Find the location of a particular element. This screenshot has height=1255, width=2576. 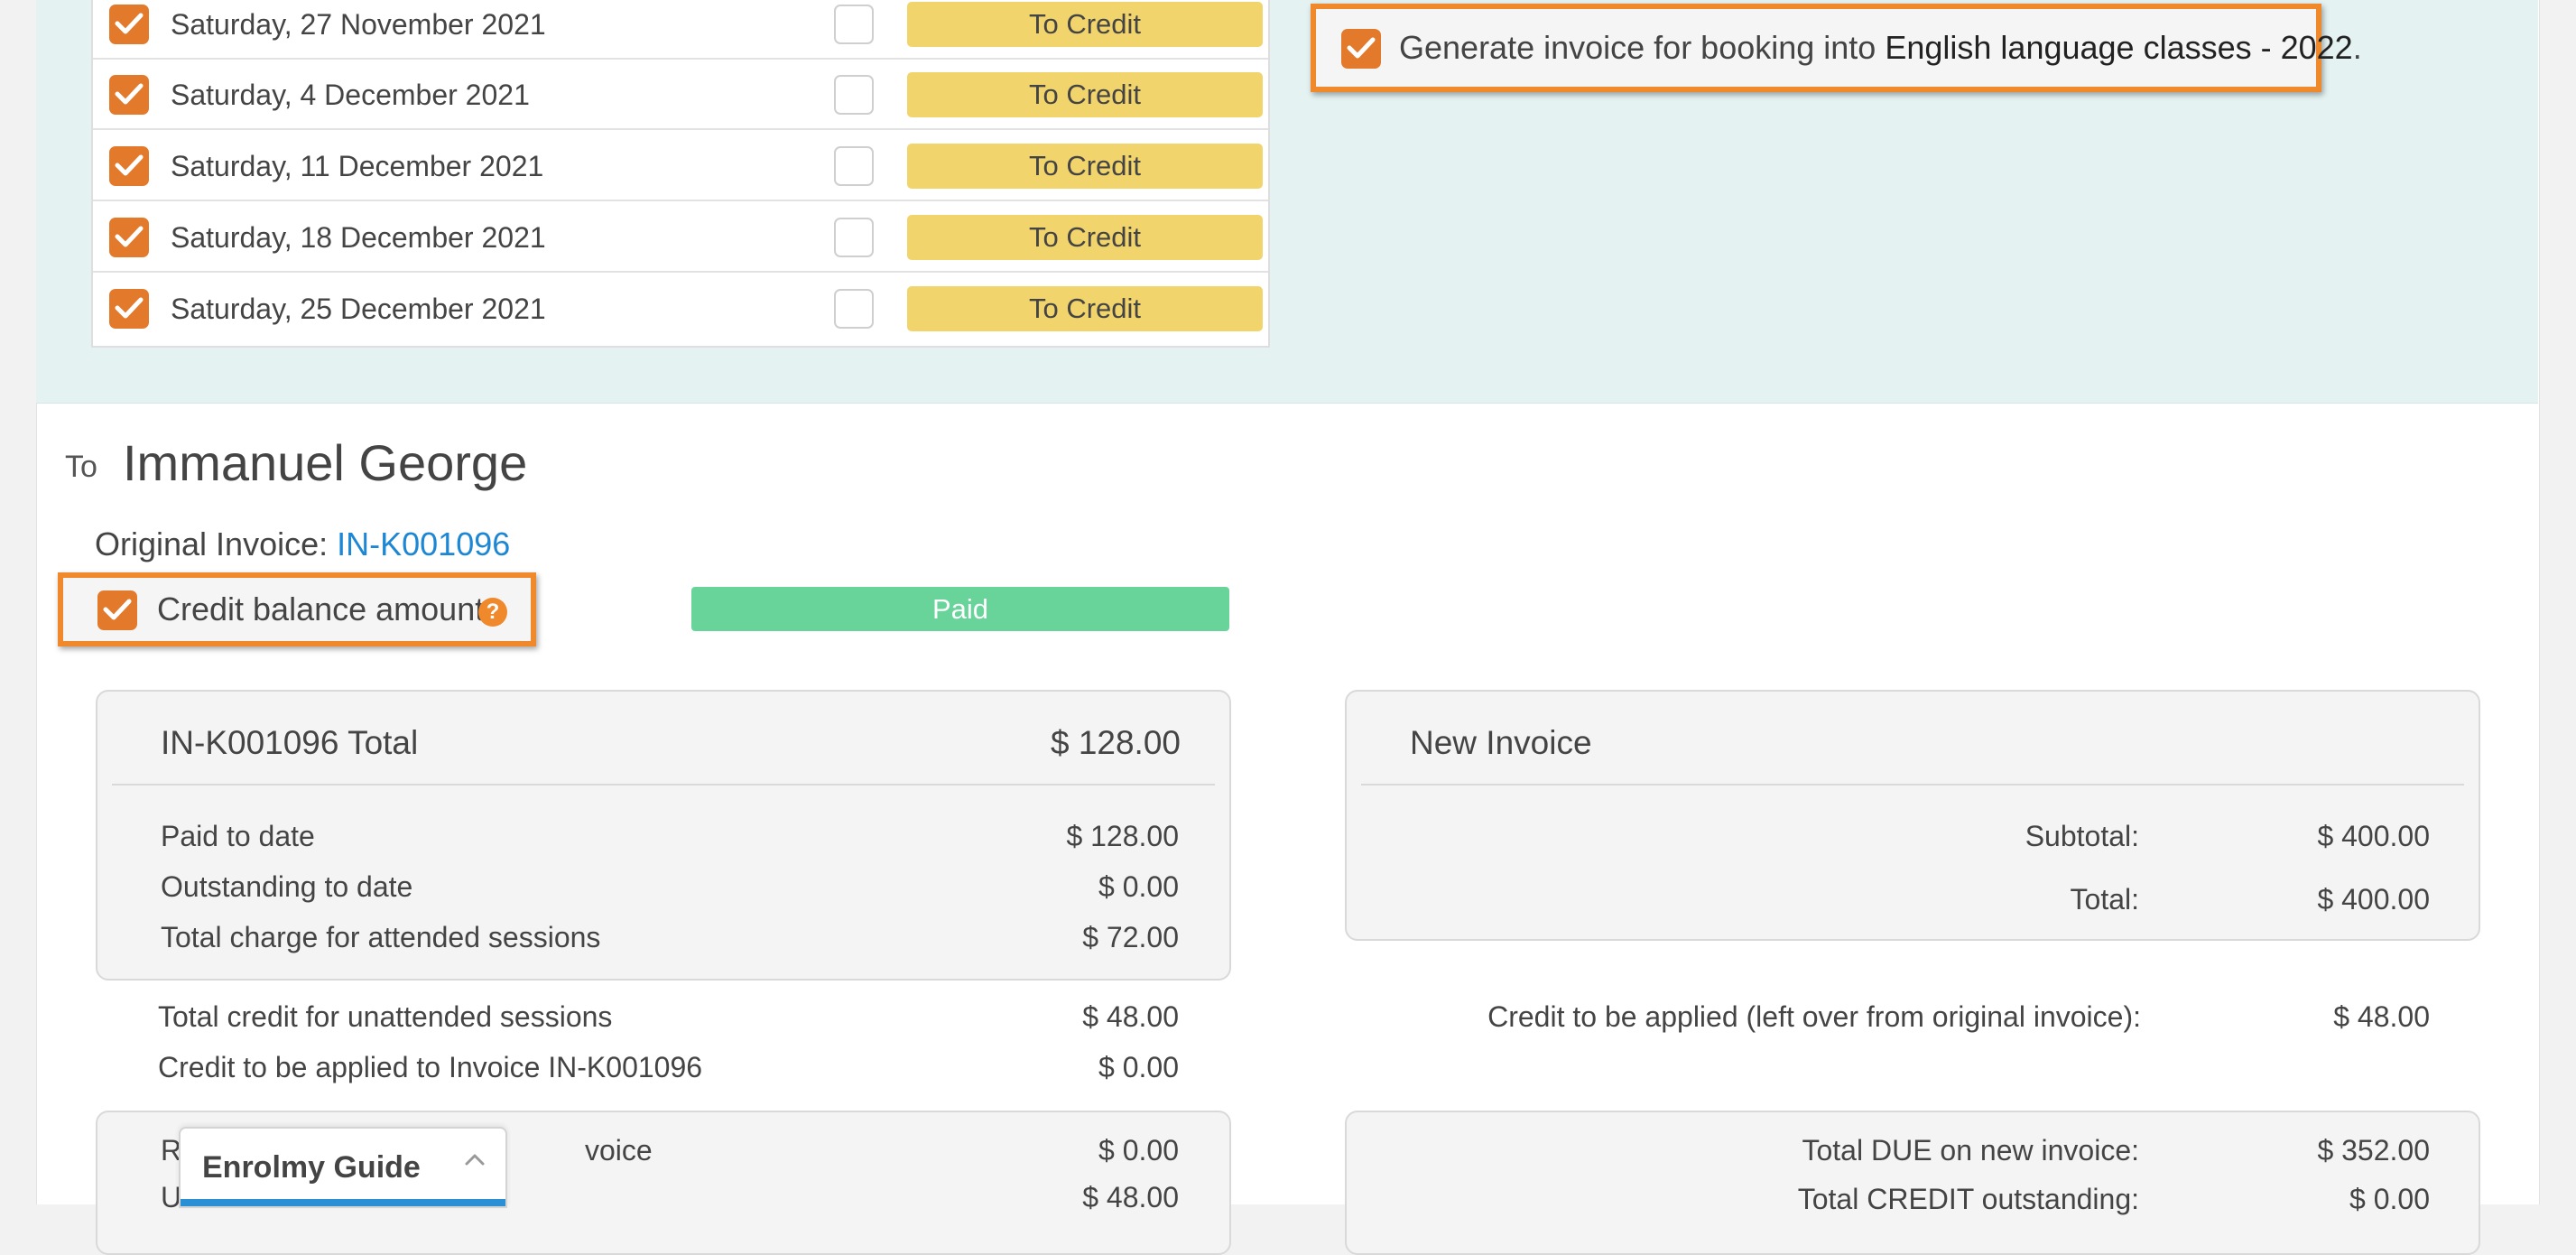

unattended-credit-label: Total credit for unattended sessions is located at coordinates (385, 1016).